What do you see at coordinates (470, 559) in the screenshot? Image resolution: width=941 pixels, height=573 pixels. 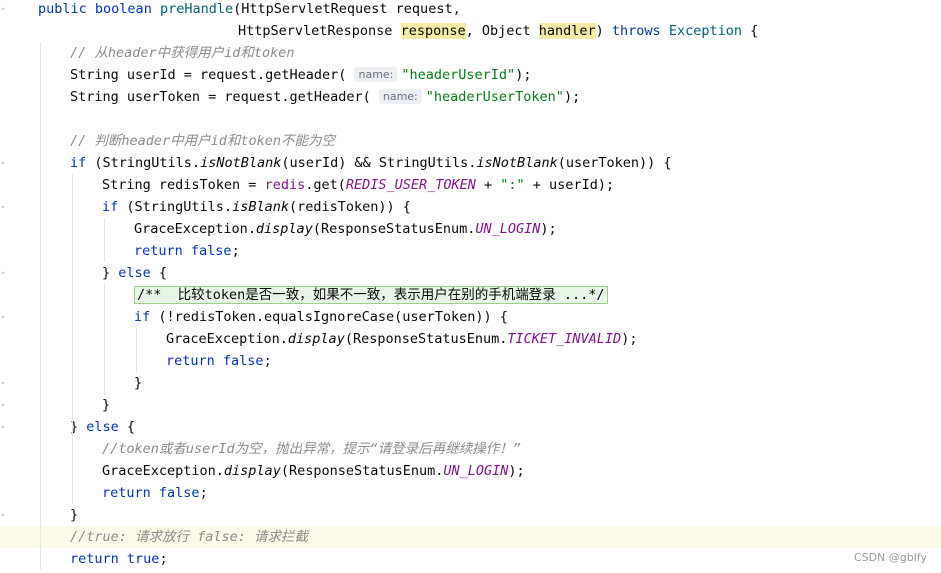 I see `code-line: return true;` at bounding box center [470, 559].